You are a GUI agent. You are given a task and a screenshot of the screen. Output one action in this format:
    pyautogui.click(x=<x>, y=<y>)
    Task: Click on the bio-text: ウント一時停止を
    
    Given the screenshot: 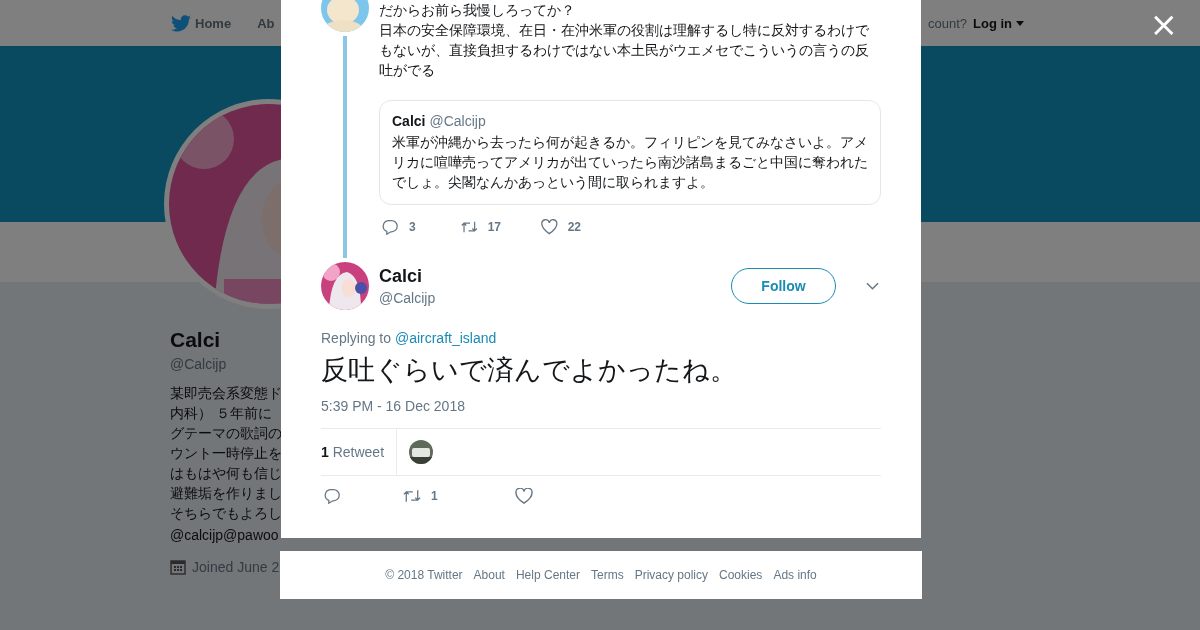 What is the action you would take?
    pyautogui.click(x=226, y=454)
    